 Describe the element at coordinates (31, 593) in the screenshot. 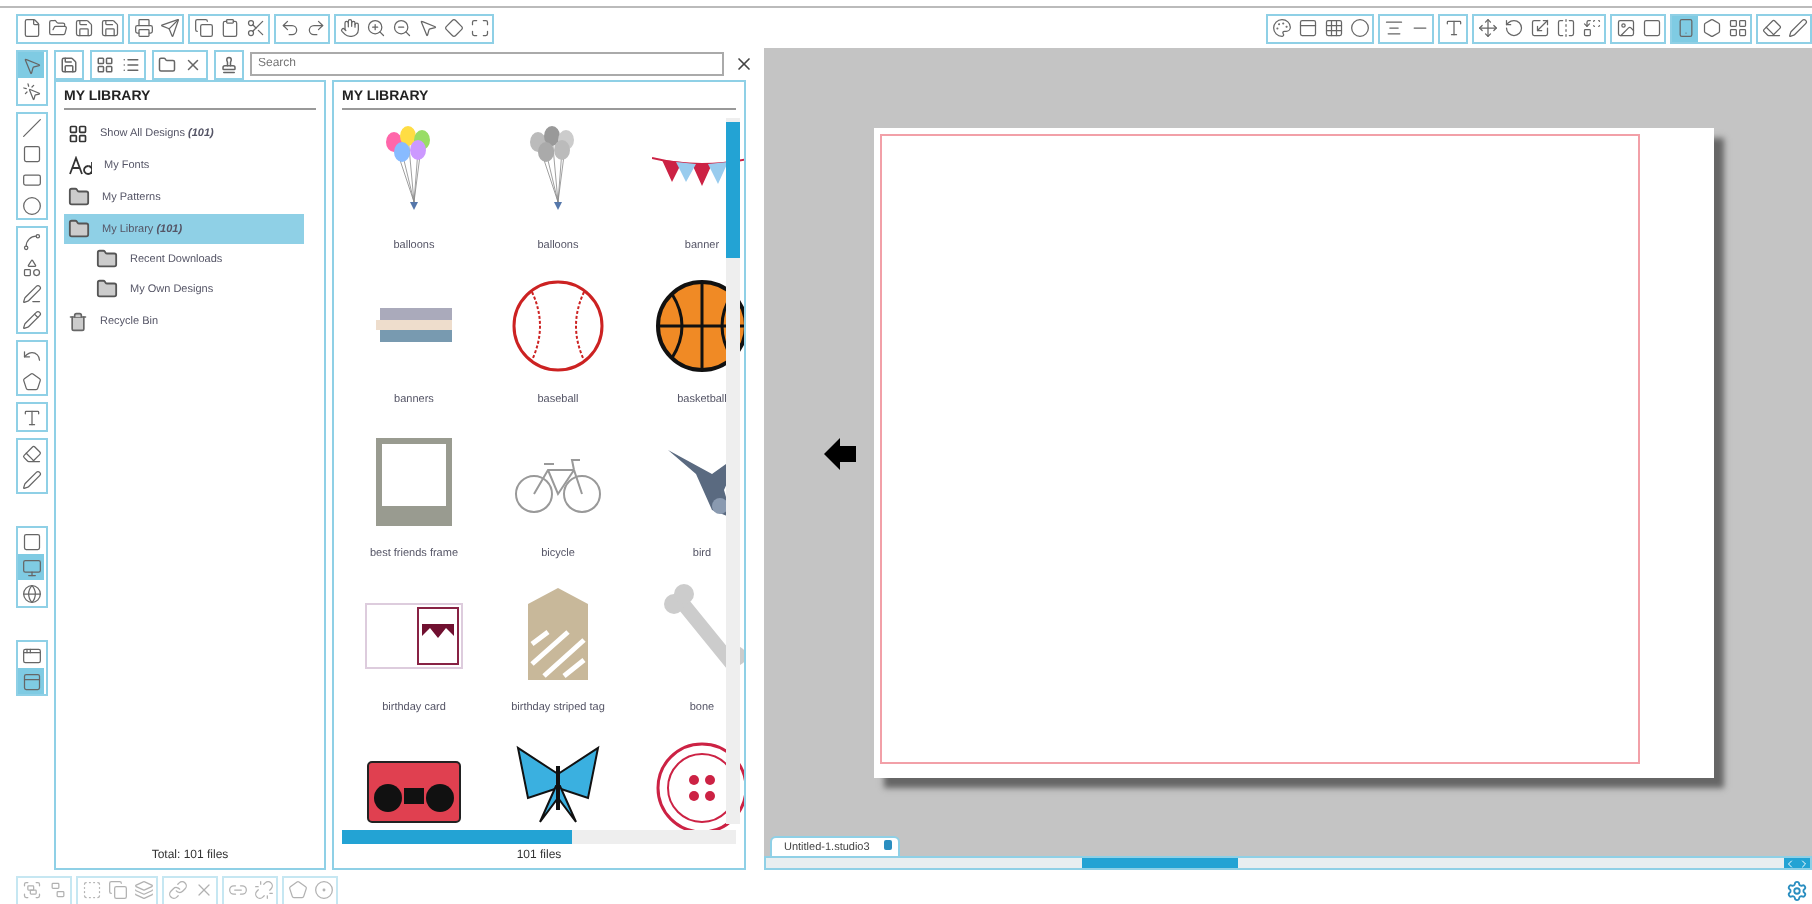

I see `globe-icon` at that location.